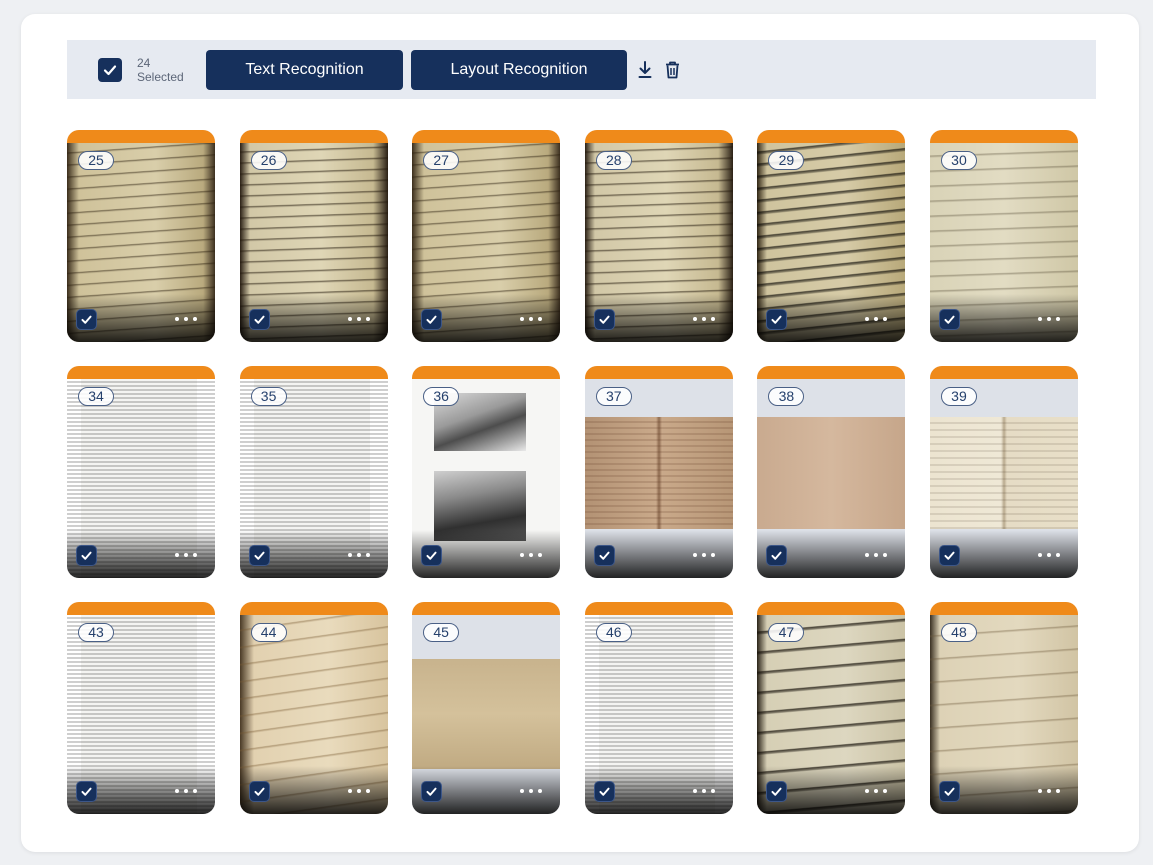 This screenshot has width=1153, height=865. I want to click on document-card: 38, so click(831, 472).